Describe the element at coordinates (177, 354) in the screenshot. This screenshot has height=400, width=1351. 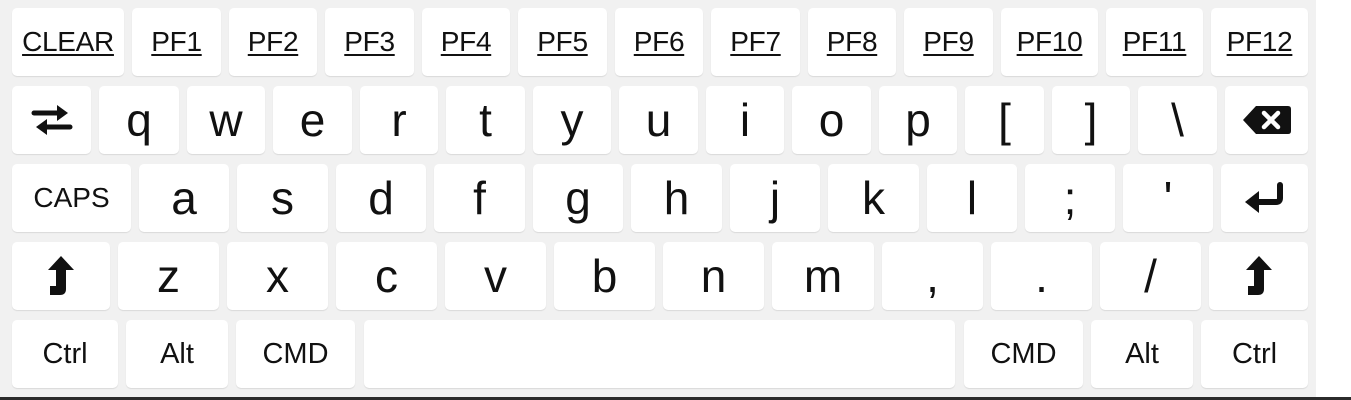
I see `key-left-alt: Alt` at that location.